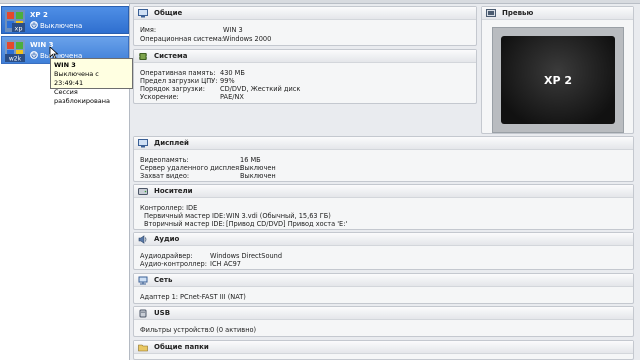 The image size is (640, 360). Describe the element at coordinates (227, 81) in the screenshot. I see `cpu-cap-value: 99%` at that location.